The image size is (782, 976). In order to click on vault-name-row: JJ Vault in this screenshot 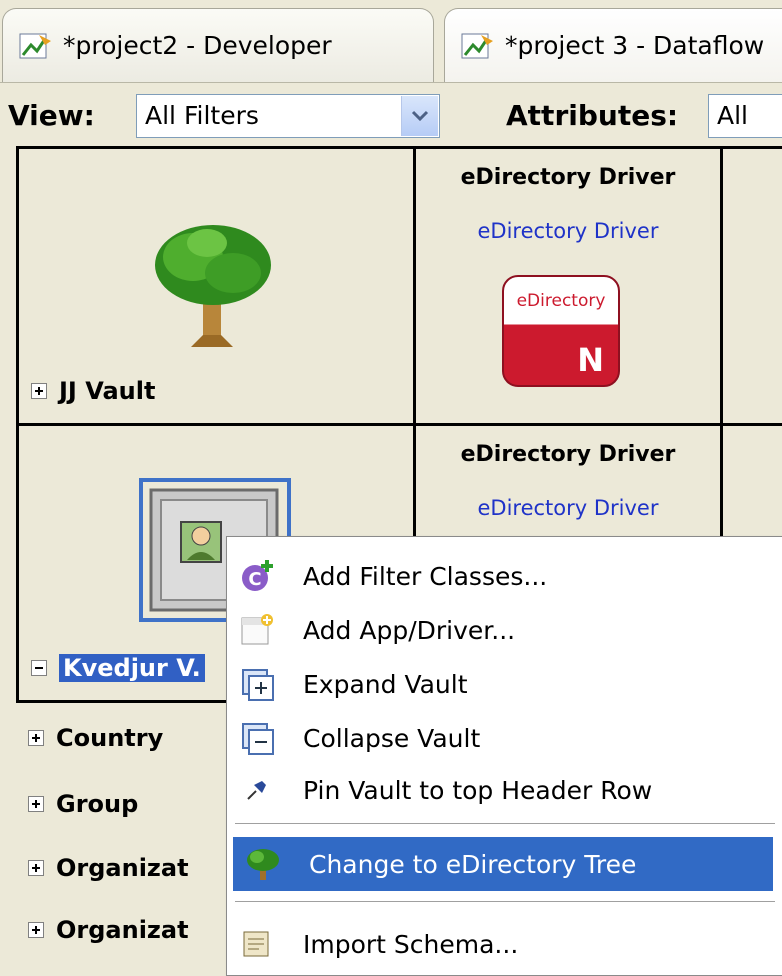, I will do `click(93, 391)`.